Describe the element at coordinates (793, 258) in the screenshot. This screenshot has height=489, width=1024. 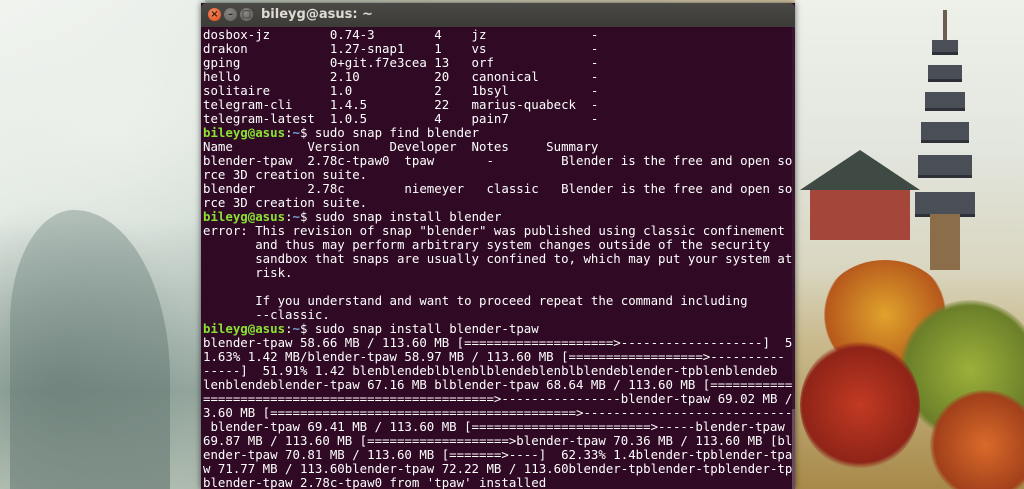
I see `scrollbar` at that location.